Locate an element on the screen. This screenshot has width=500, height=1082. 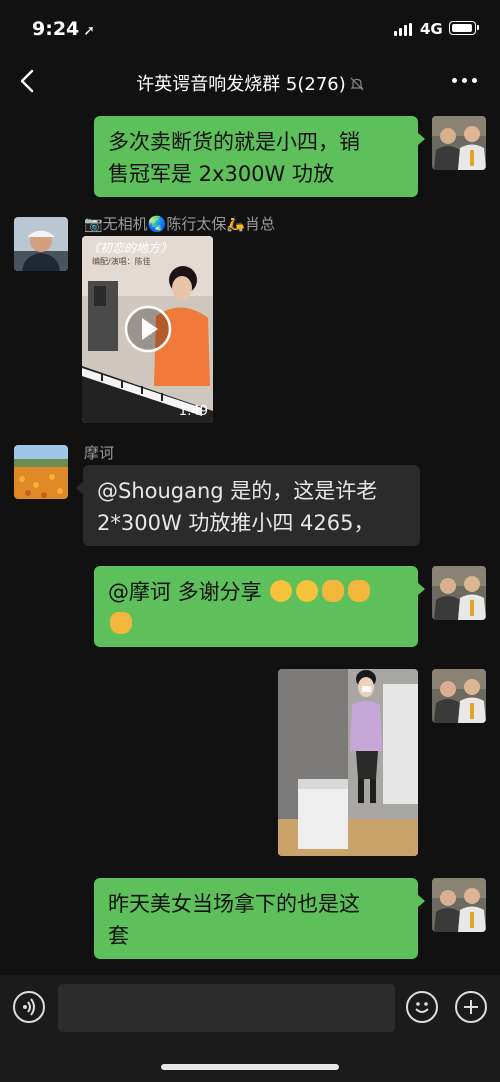
bell-muted-icon is located at coordinates (357, 85).